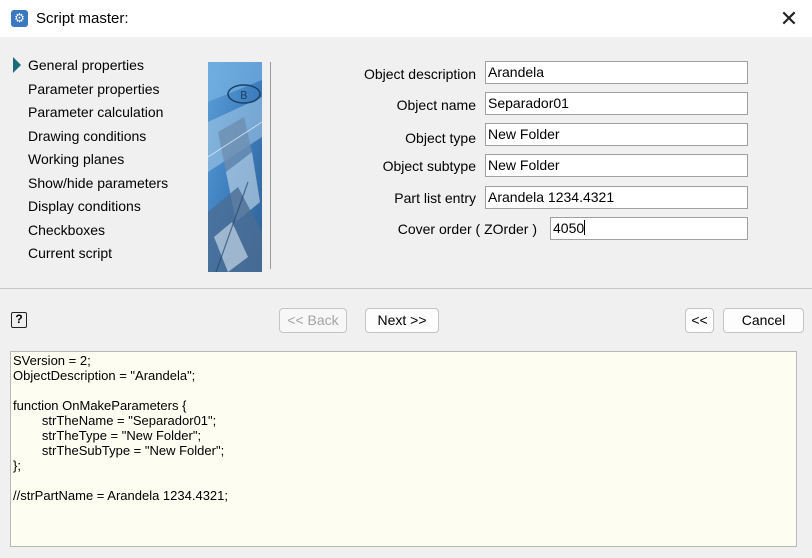 The width and height of the screenshot is (812, 558). What do you see at coordinates (616, 197) in the screenshot?
I see `part-list-entry-field: Arandela 1234.4321` at bounding box center [616, 197].